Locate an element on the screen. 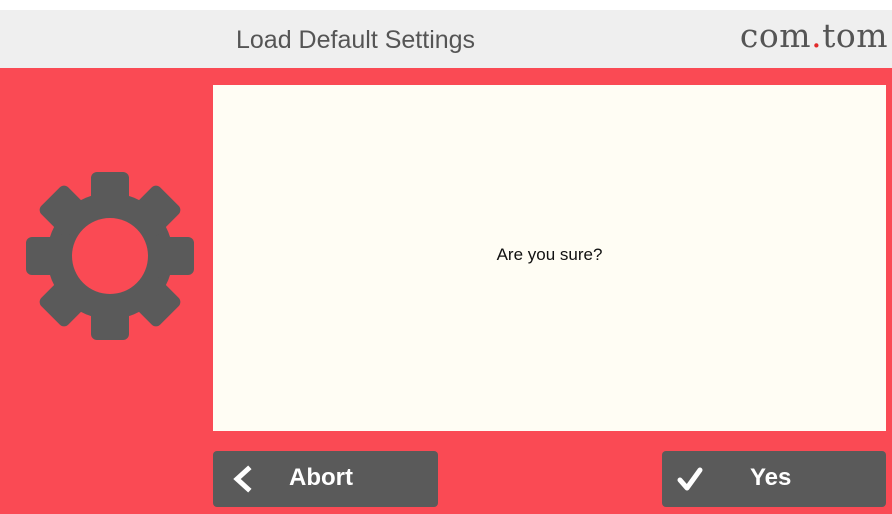 The width and height of the screenshot is (892, 514). confirmation-message: Are you sure? is located at coordinates (549, 254).